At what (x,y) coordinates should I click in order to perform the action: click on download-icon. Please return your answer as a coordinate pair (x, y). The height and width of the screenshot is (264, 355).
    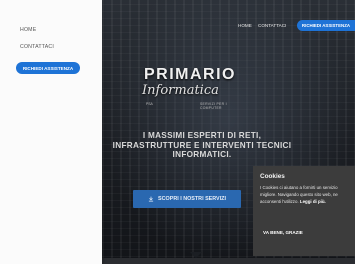
    Looking at the image, I should click on (151, 199).